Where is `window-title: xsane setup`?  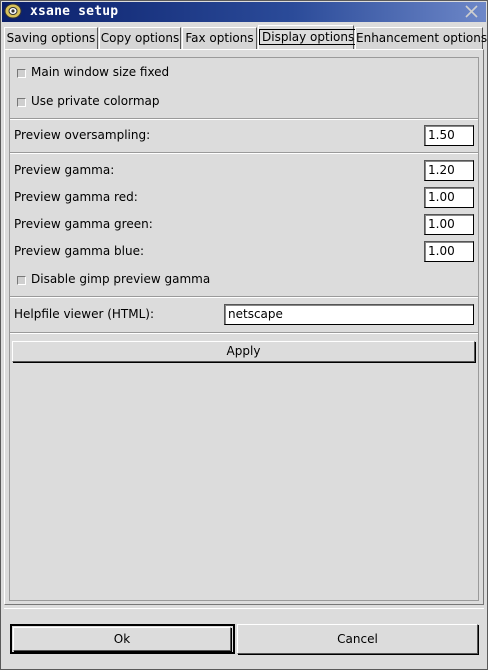 window-title: xsane setup is located at coordinates (74, 11).